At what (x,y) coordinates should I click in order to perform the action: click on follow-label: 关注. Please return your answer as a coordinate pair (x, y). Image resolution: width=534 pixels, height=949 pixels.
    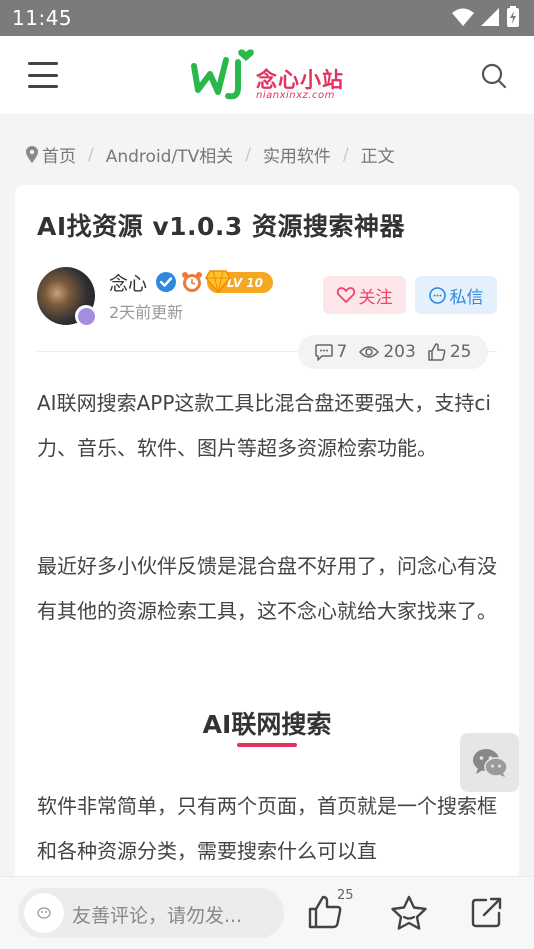
    Looking at the image, I should click on (375, 297).